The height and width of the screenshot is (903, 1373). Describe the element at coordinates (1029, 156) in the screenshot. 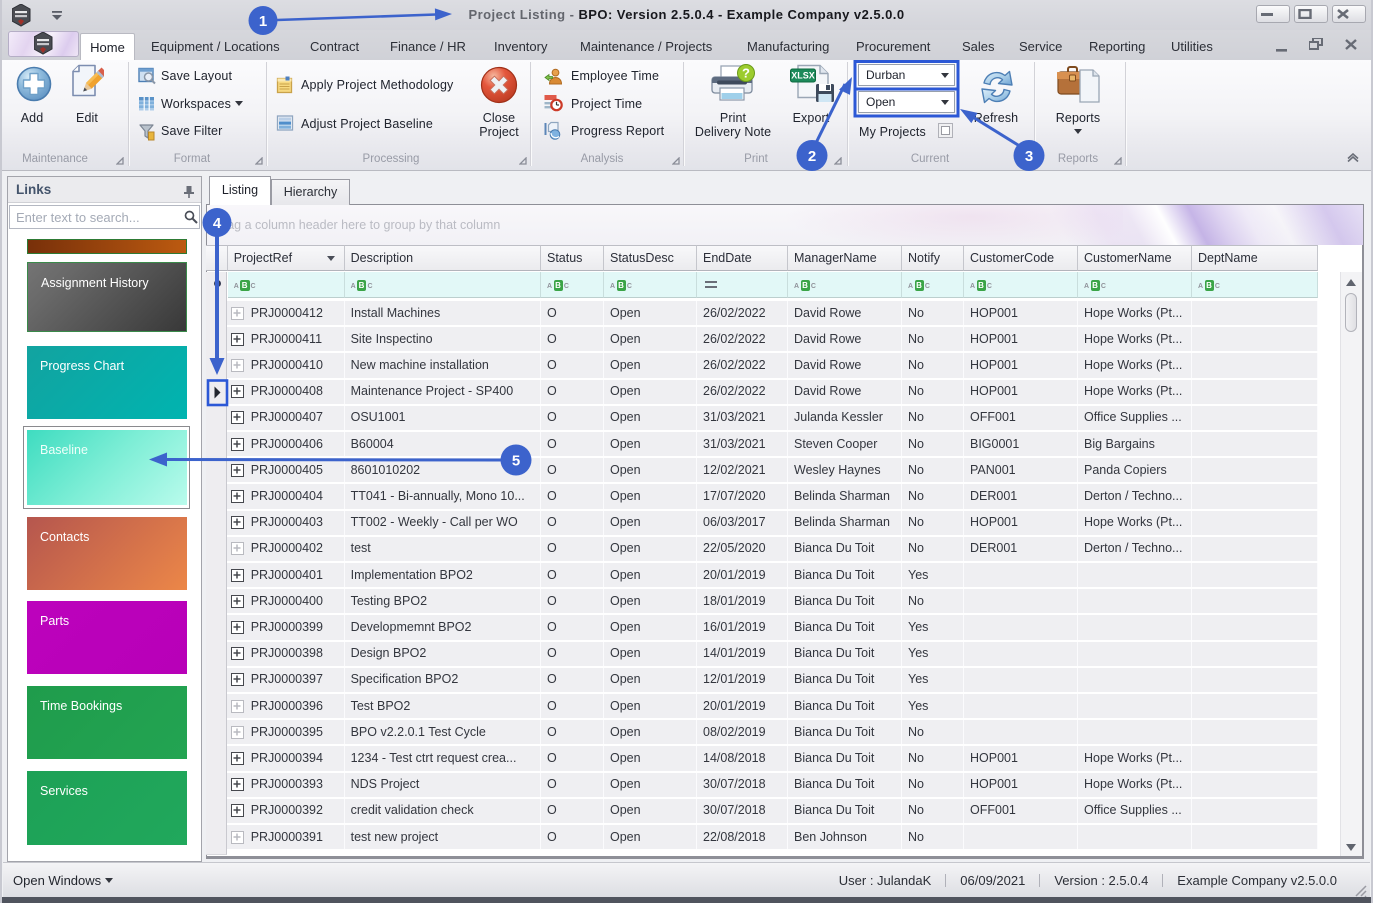

I see `svg-text: 3` at that location.